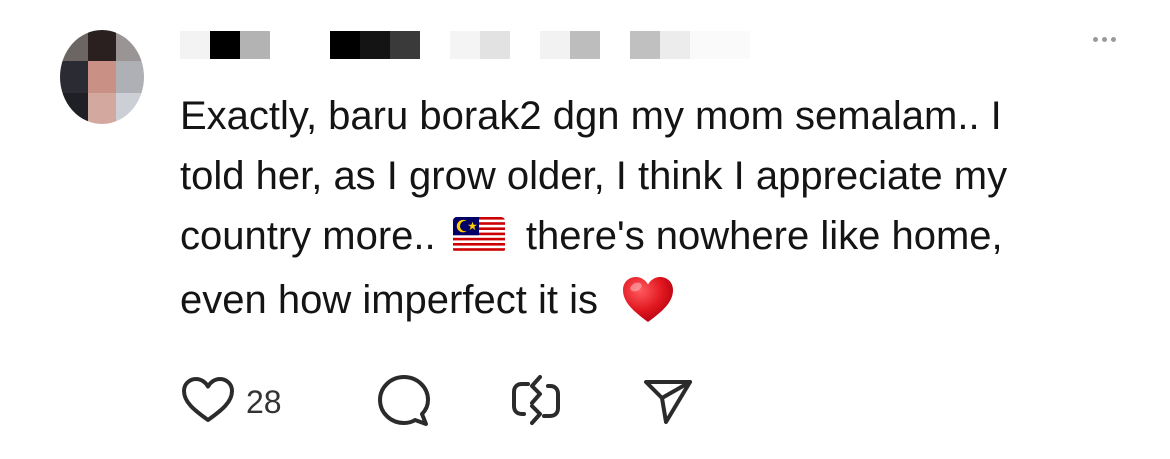 This screenshot has width=1170, height=459. I want to click on repost-button, so click(536, 402).